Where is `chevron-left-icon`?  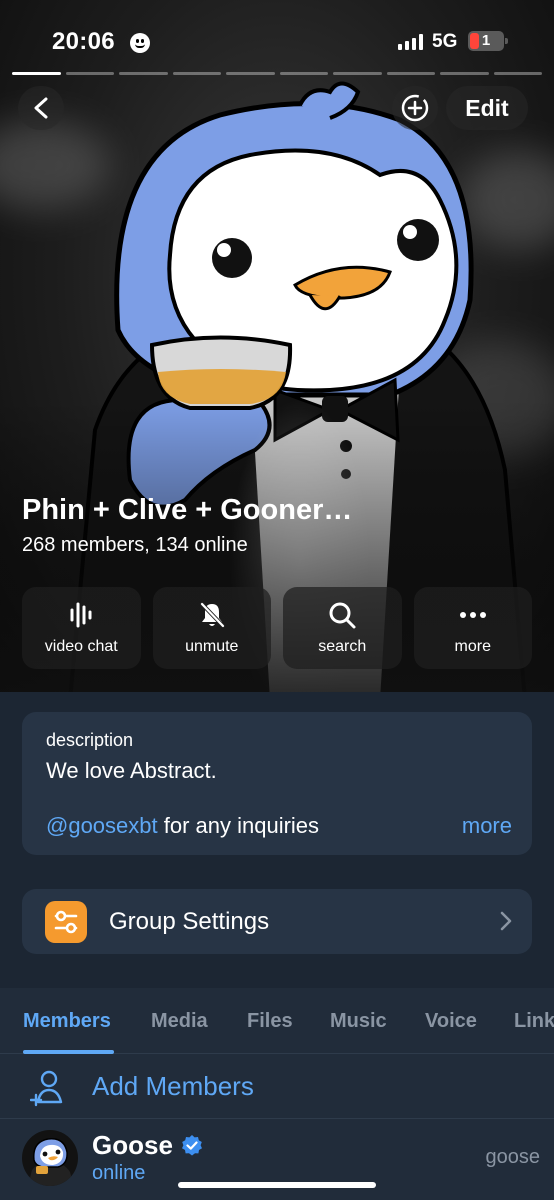
chevron-left-icon is located at coordinates (41, 108).